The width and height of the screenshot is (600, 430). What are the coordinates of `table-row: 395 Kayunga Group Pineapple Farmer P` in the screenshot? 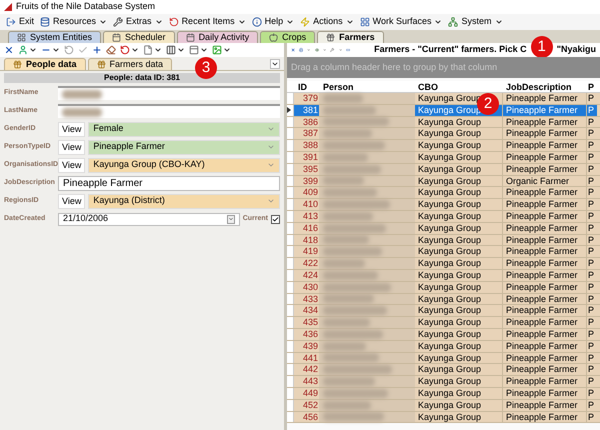 It's located at (443, 170).